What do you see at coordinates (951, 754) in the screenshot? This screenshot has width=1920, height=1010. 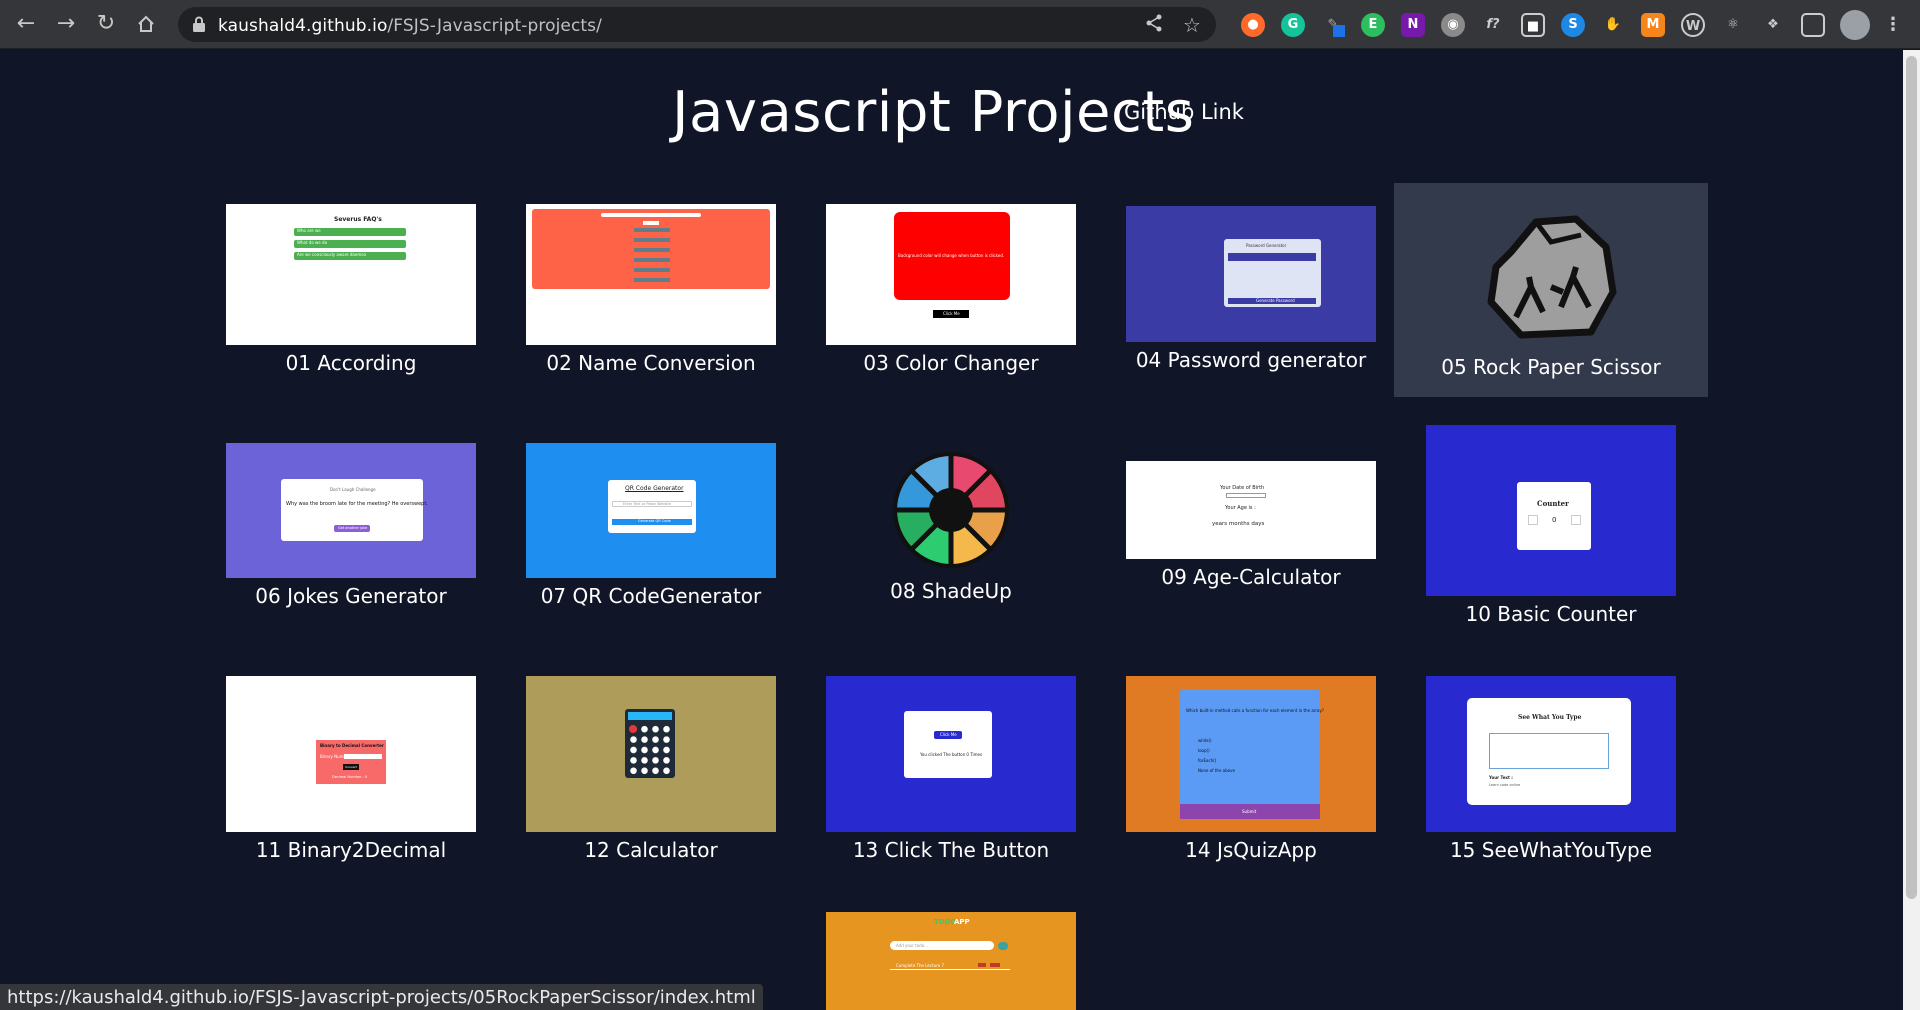 I see `project-thumbnail: Click Me You clicked The button 0 Times` at bounding box center [951, 754].